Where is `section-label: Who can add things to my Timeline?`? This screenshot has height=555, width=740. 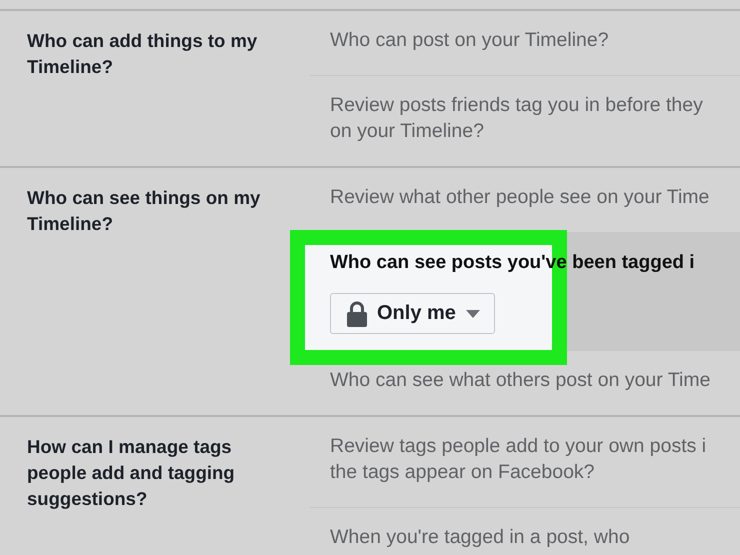 section-label: Who can add things to my Timeline? is located at coordinates (142, 54).